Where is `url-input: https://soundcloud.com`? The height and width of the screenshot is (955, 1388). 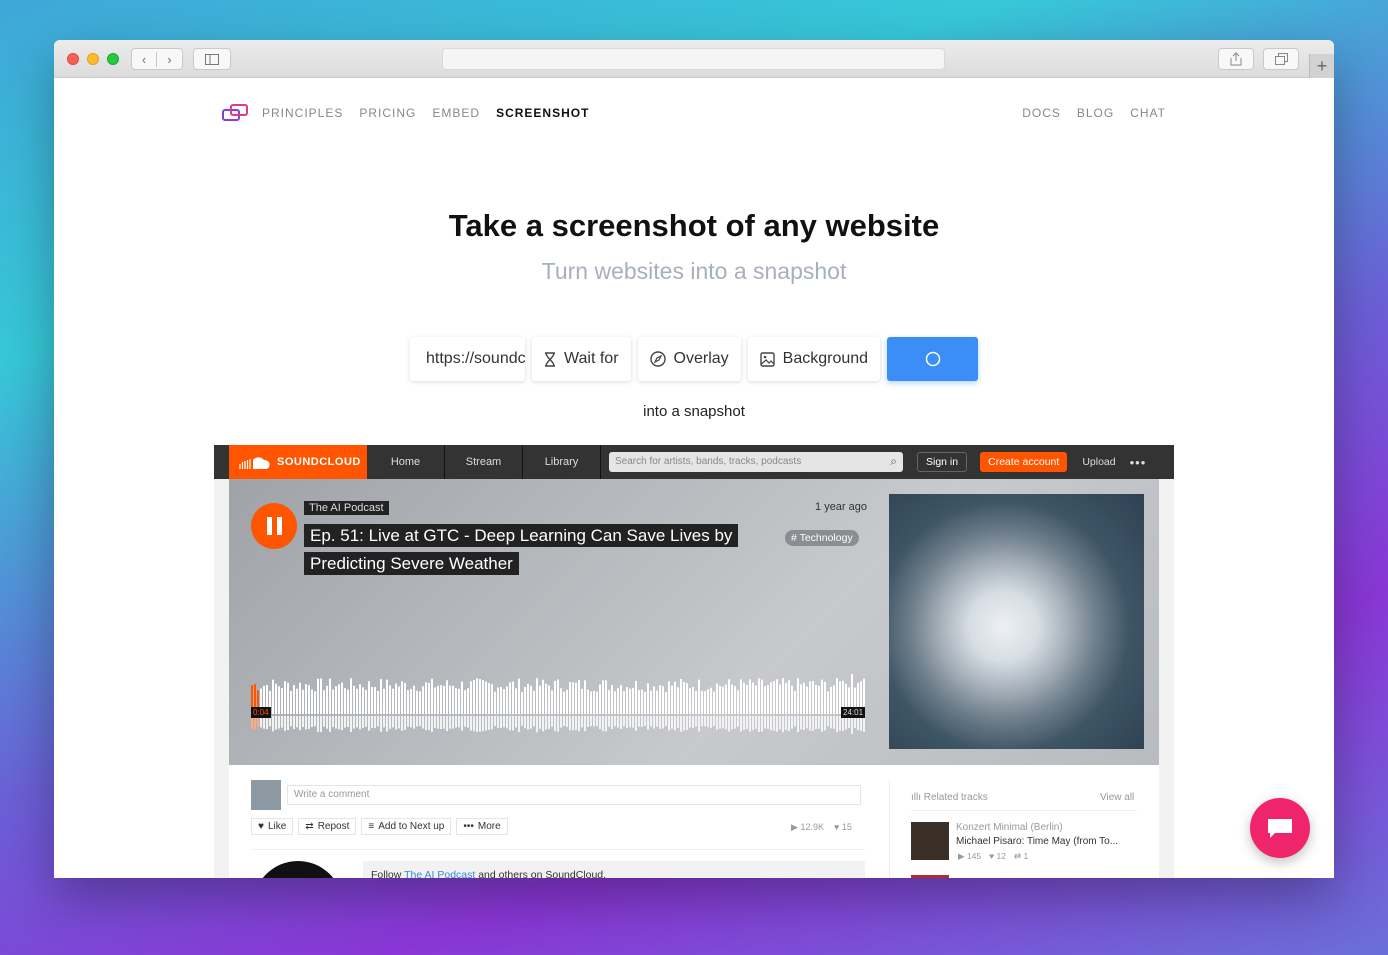 url-input: https://soundcloud.com is located at coordinates (467, 359).